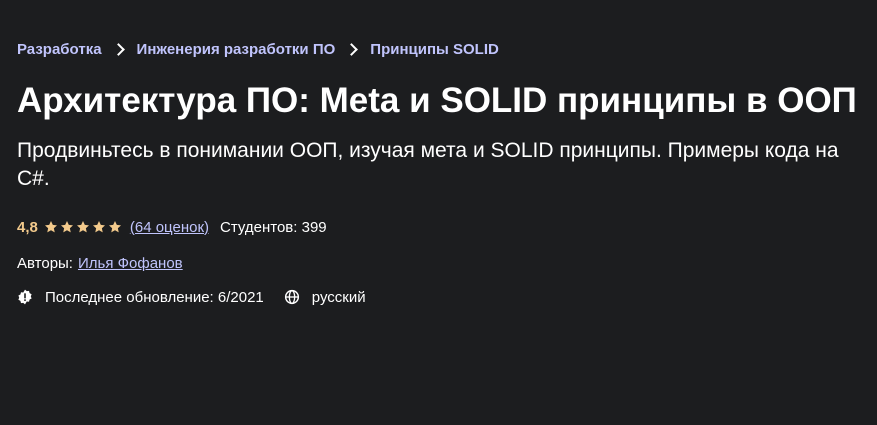 Image resolution: width=877 pixels, height=425 pixels. What do you see at coordinates (433, 297) in the screenshot?
I see `meta-row: Последнее обновление: 6/2021 русский` at bounding box center [433, 297].